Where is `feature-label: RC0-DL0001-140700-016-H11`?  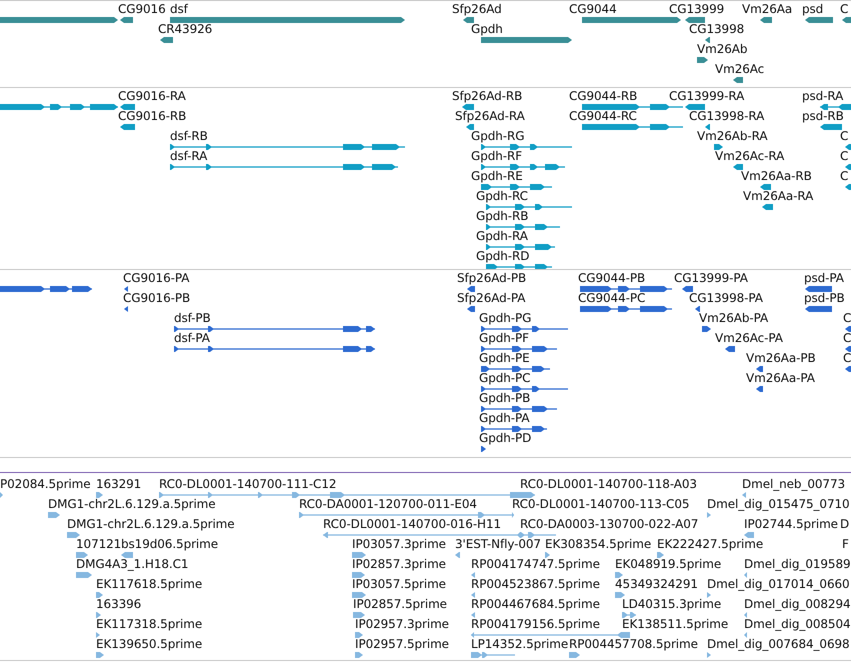 feature-label: RC0-DL0001-140700-016-H11 is located at coordinates (412, 524).